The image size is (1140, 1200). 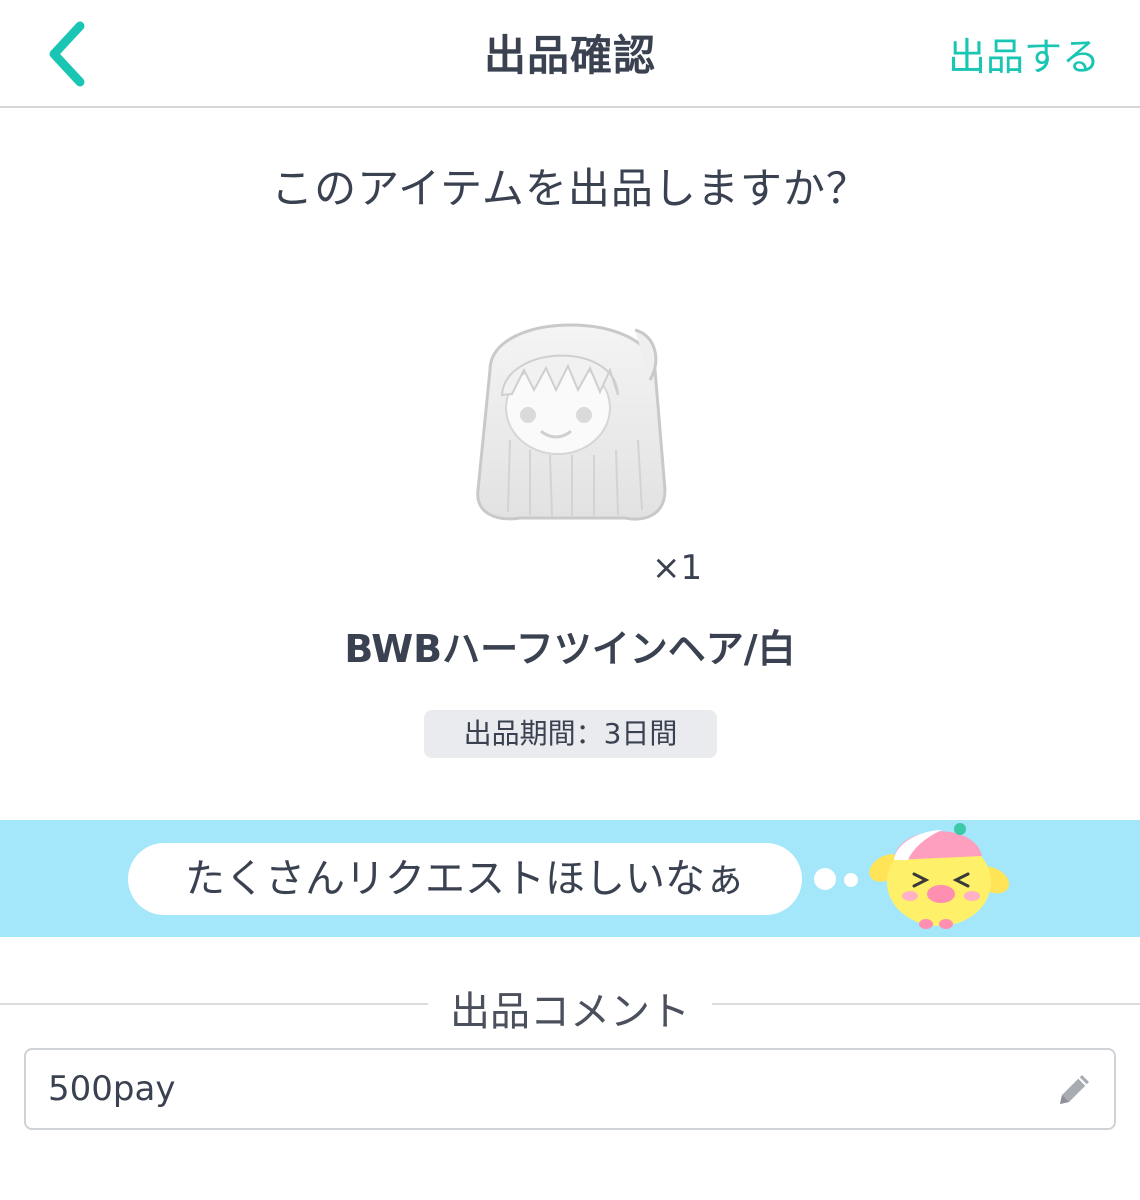 I want to click on item-thumbnail, so click(x=570, y=410).